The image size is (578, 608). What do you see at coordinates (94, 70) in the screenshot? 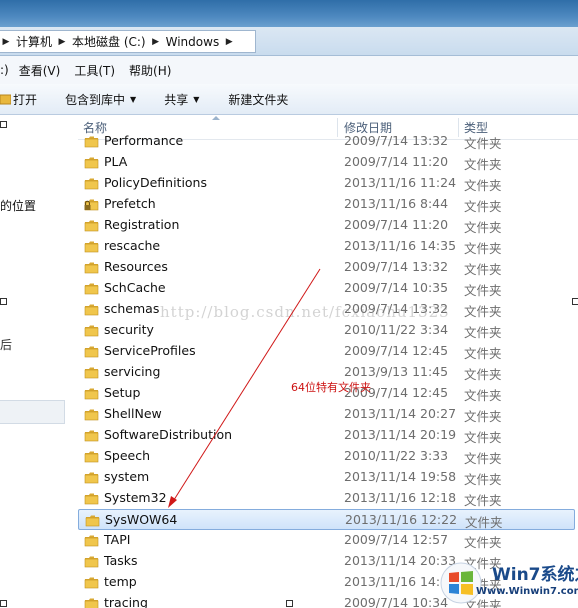
I see `menu-item-tools: 工具(T)` at bounding box center [94, 70].